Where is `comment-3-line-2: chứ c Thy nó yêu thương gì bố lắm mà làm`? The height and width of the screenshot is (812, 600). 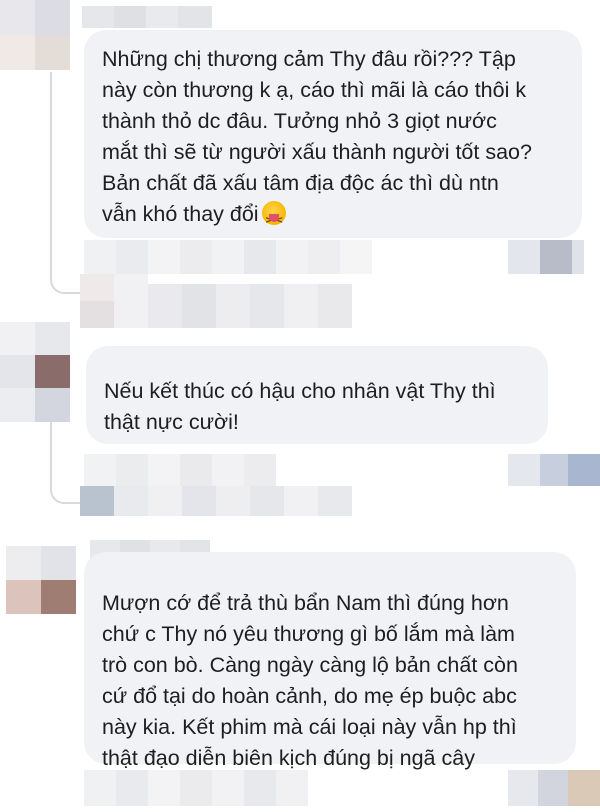 comment-3-line-2: chứ c Thy nó yêu thương gì bố lắm mà làm is located at coordinates (308, 634).